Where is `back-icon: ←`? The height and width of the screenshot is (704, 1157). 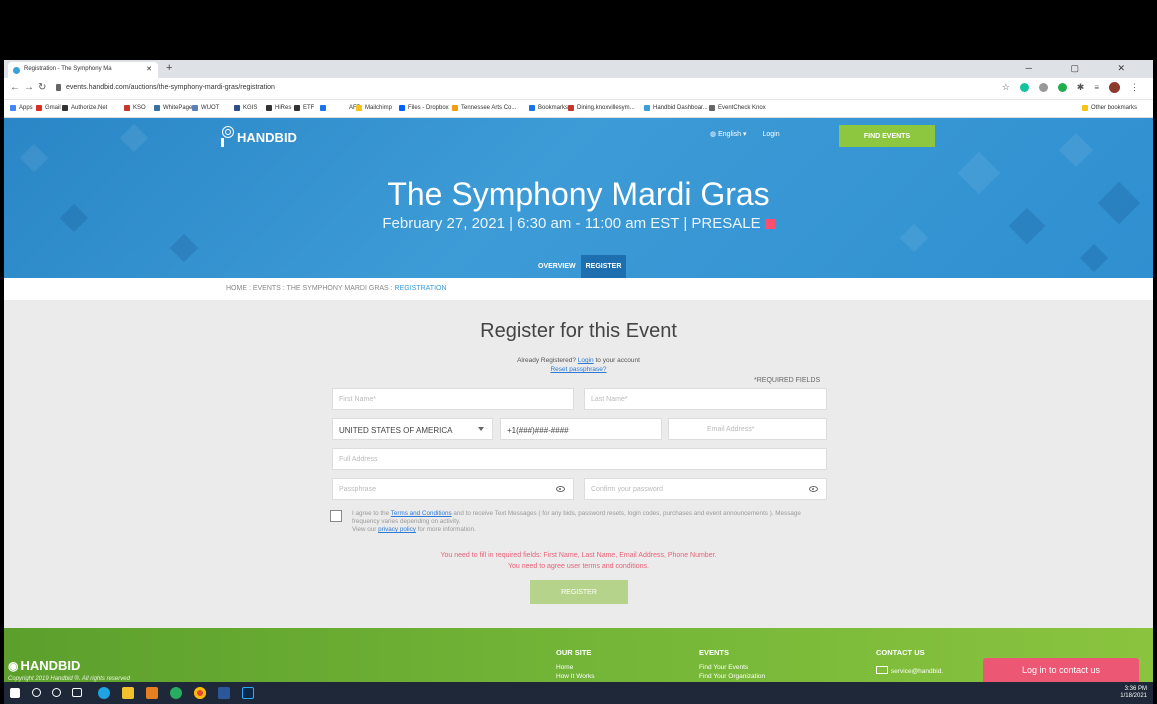 back-icon: ← is located at coordinates (15, 87).